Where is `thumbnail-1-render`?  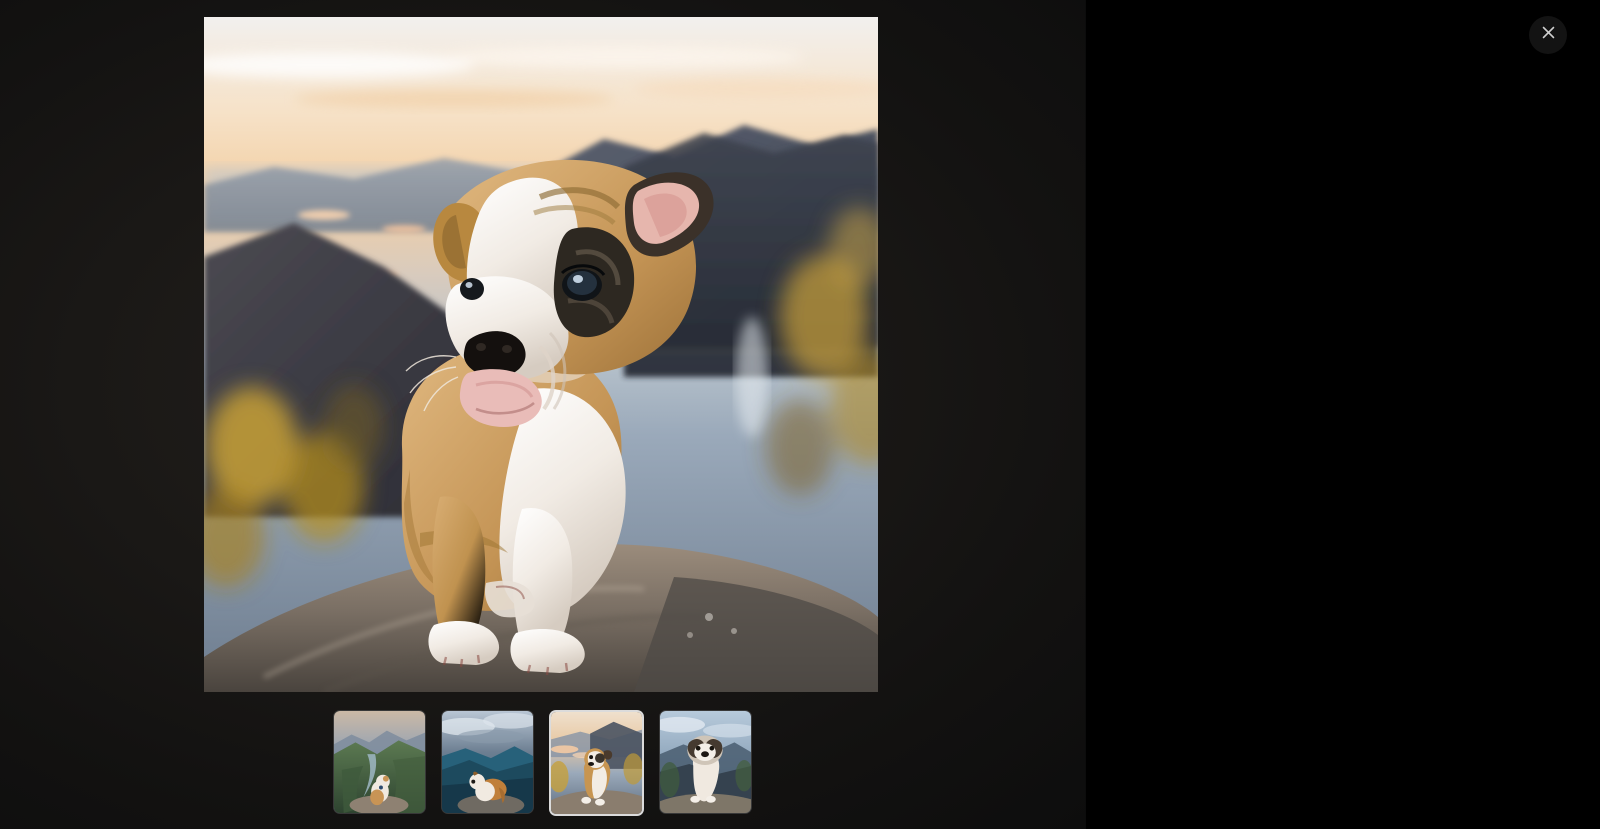 thumbnail-1-render is located at coordinates (379, 762).